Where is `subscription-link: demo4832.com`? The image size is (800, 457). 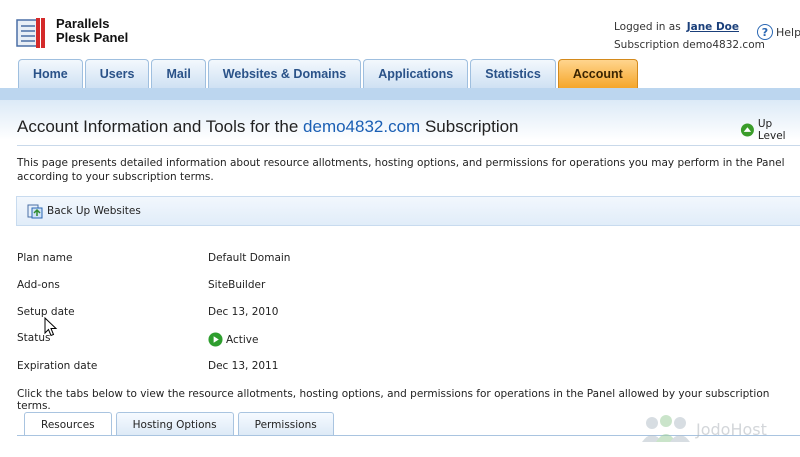
subscription-link: demo4832.com is located at coordinates (361, 126).